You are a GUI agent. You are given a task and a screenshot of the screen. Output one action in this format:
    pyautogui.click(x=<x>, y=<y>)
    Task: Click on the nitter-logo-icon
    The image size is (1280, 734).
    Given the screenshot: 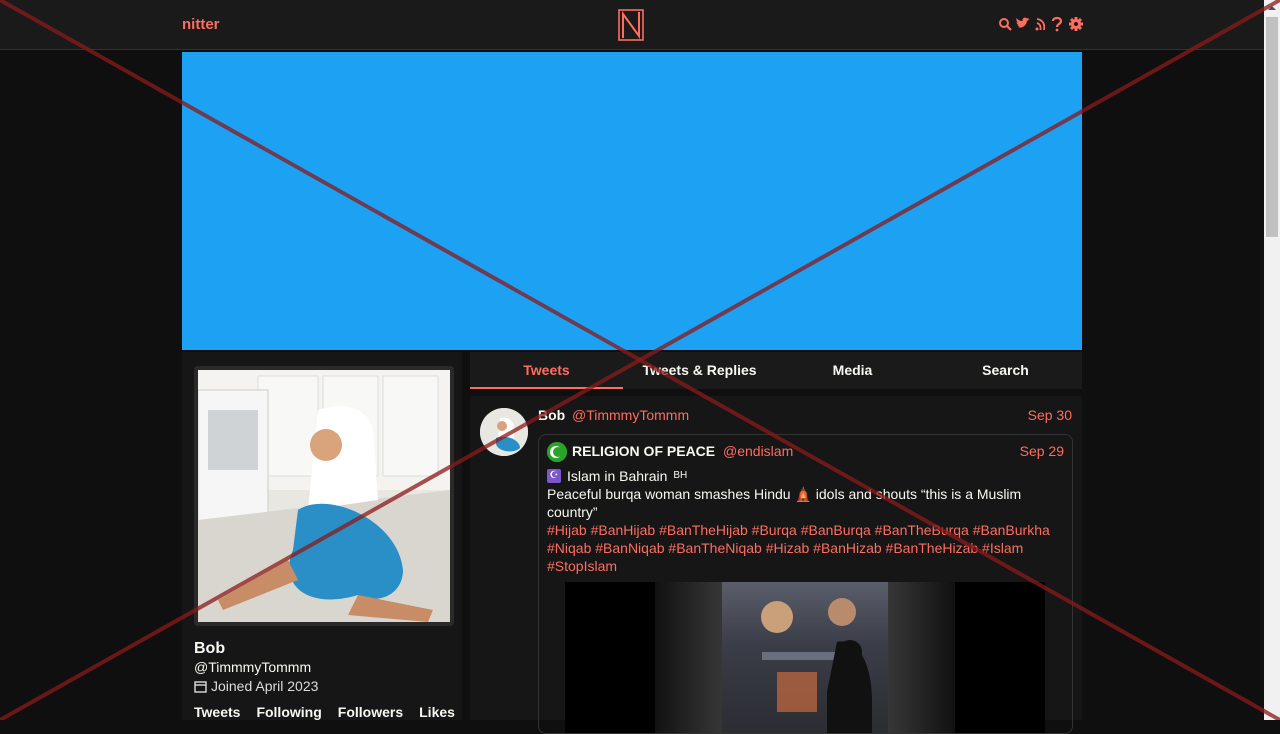 What is the action you would take?
    pyautogui.click(x=631, y=25)
    